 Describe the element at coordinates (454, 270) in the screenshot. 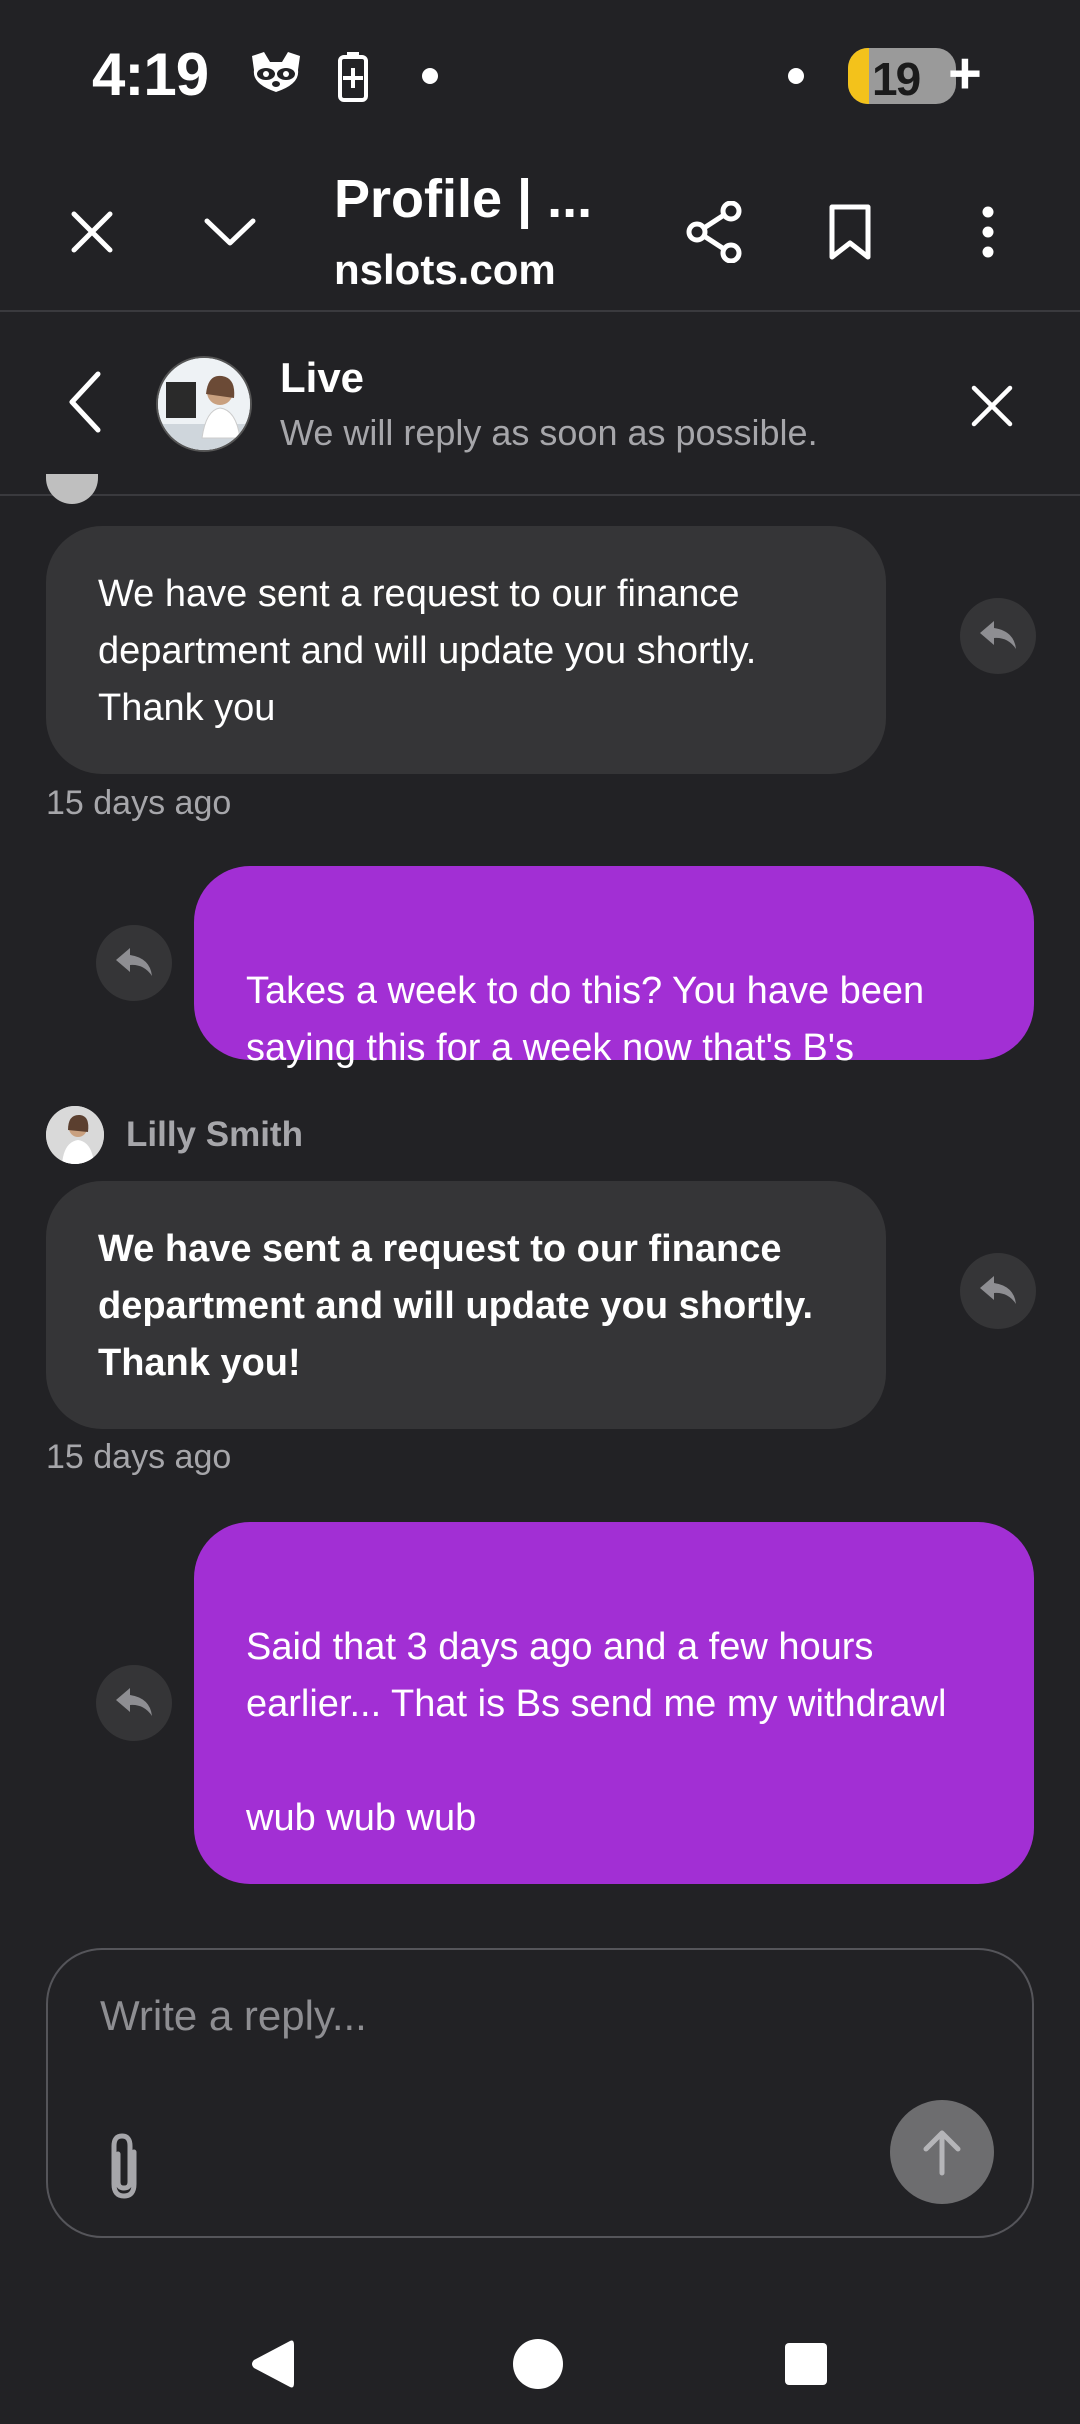

I see `page-url: nslots.com` at that location.